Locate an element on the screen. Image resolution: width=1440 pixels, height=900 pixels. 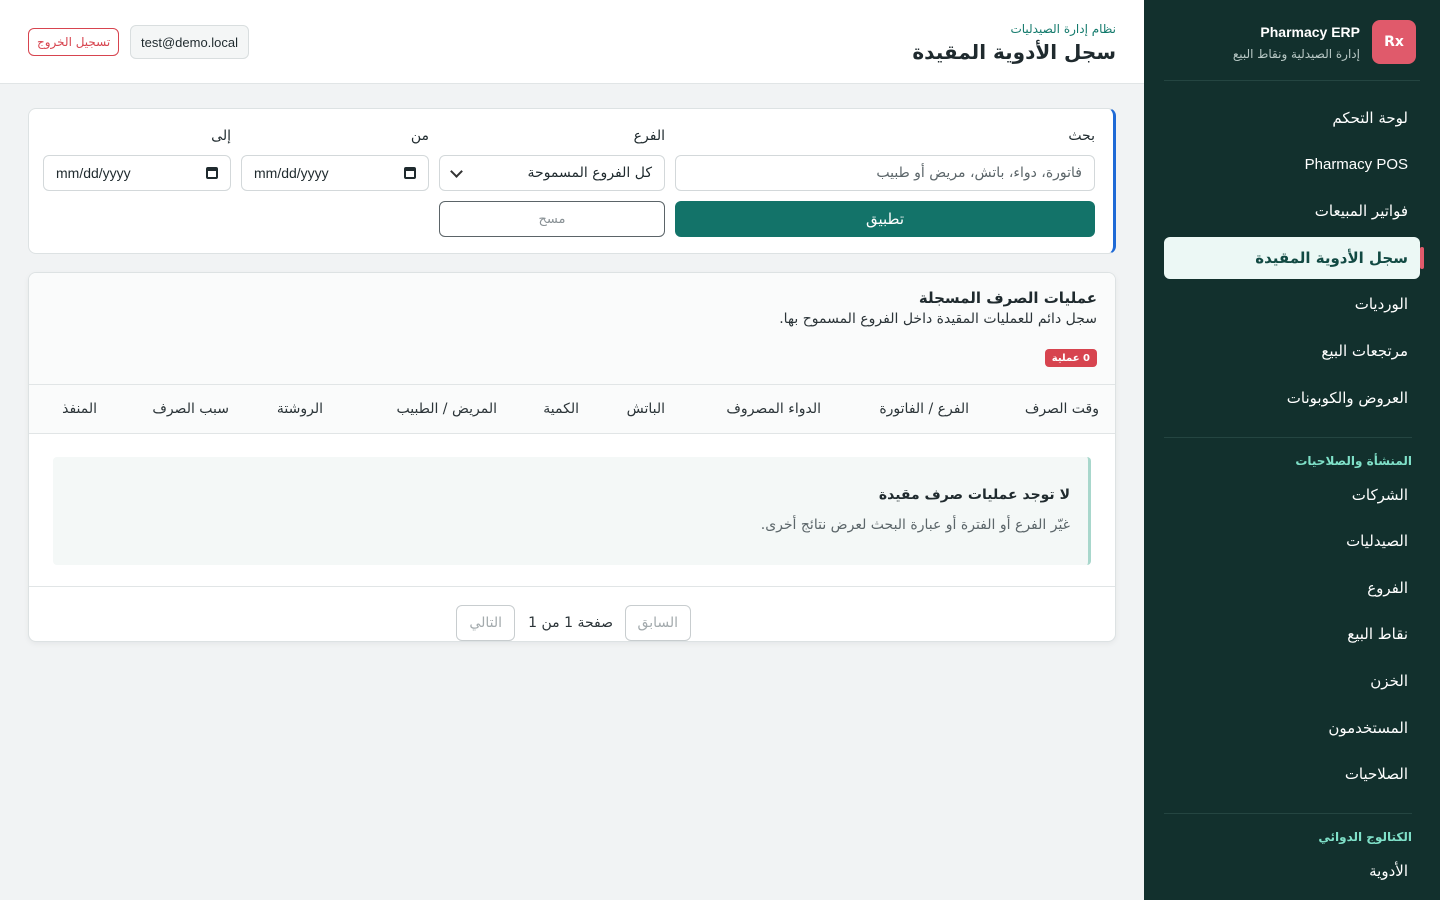
sidebar-item-points-of-sale: نقاط البيع is located at coordinates (1292, 634).